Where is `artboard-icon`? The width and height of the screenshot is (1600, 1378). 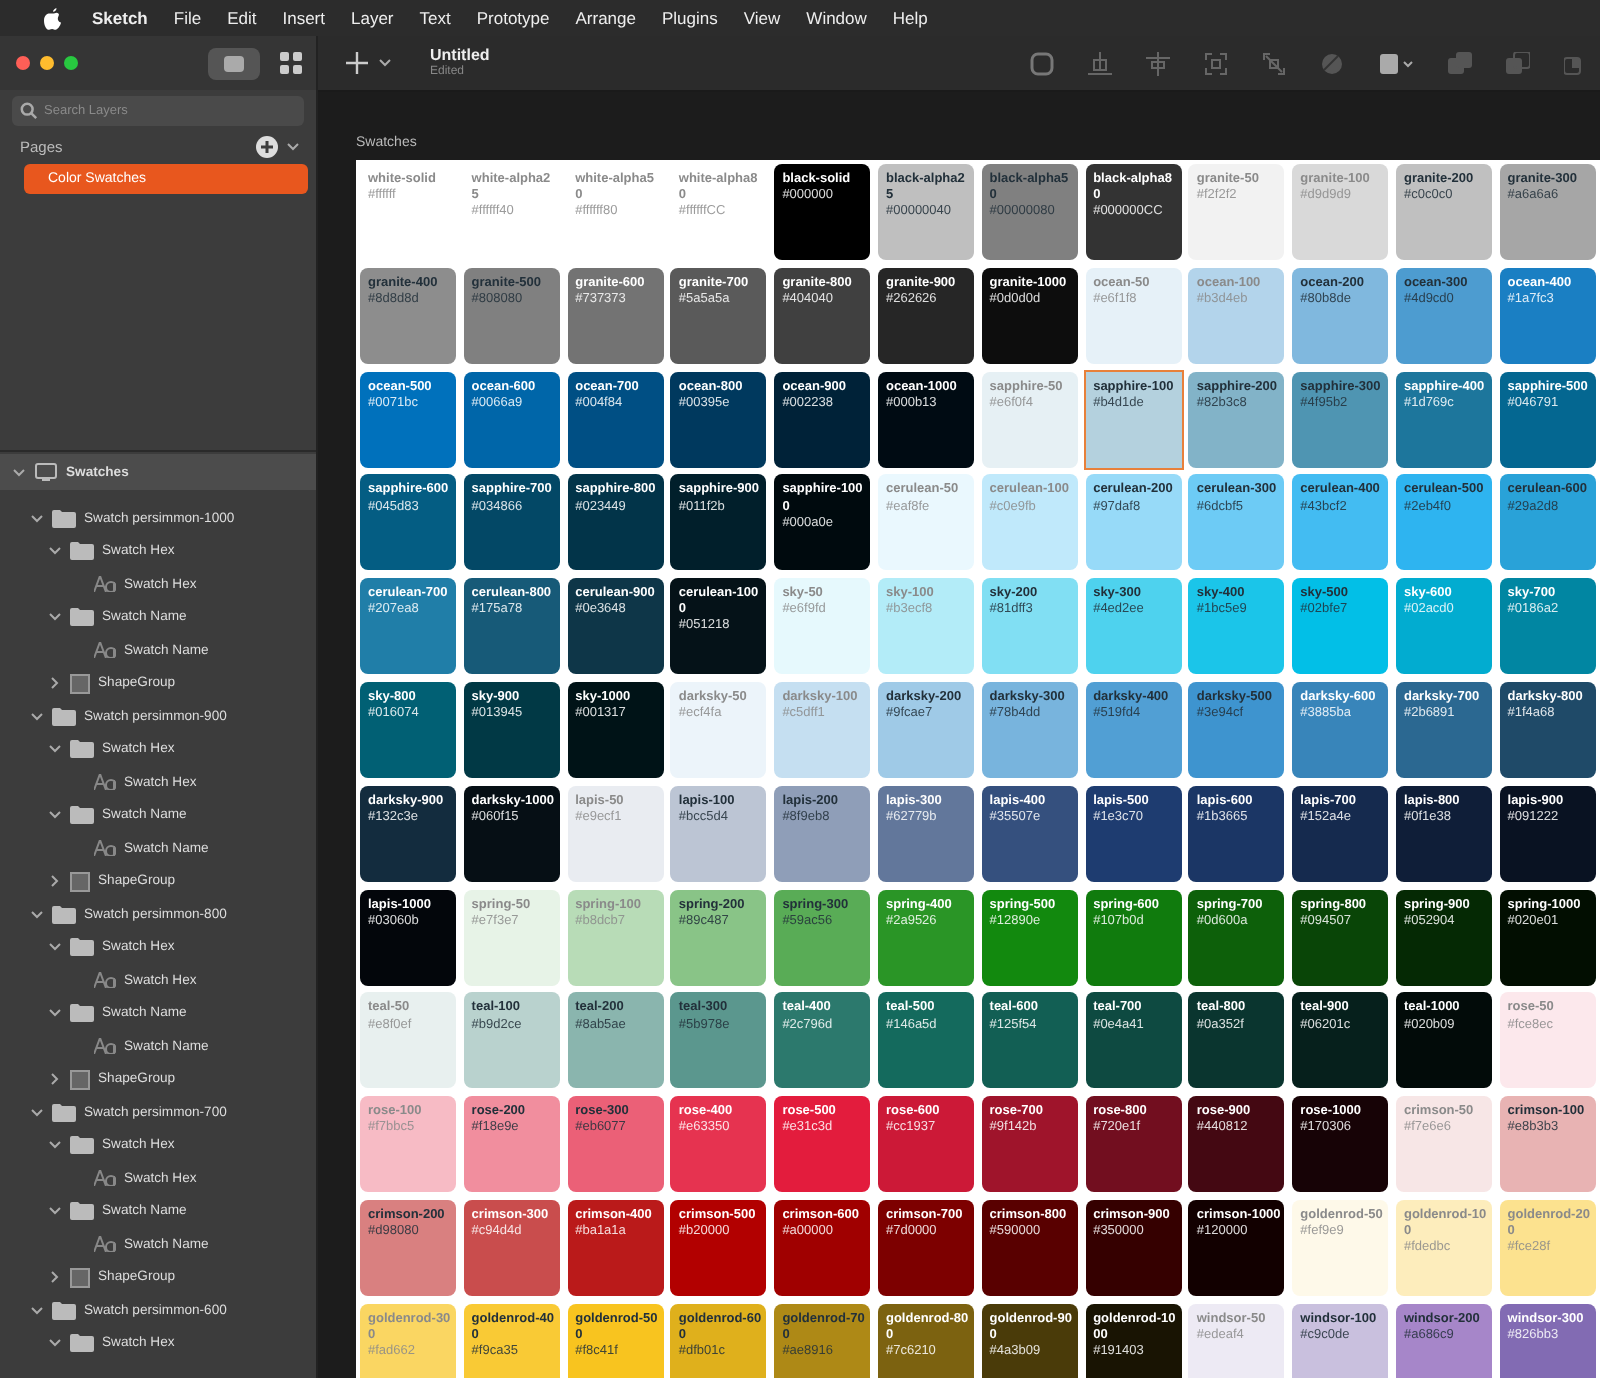 artboard-icon is located at coordinates (46, 472).